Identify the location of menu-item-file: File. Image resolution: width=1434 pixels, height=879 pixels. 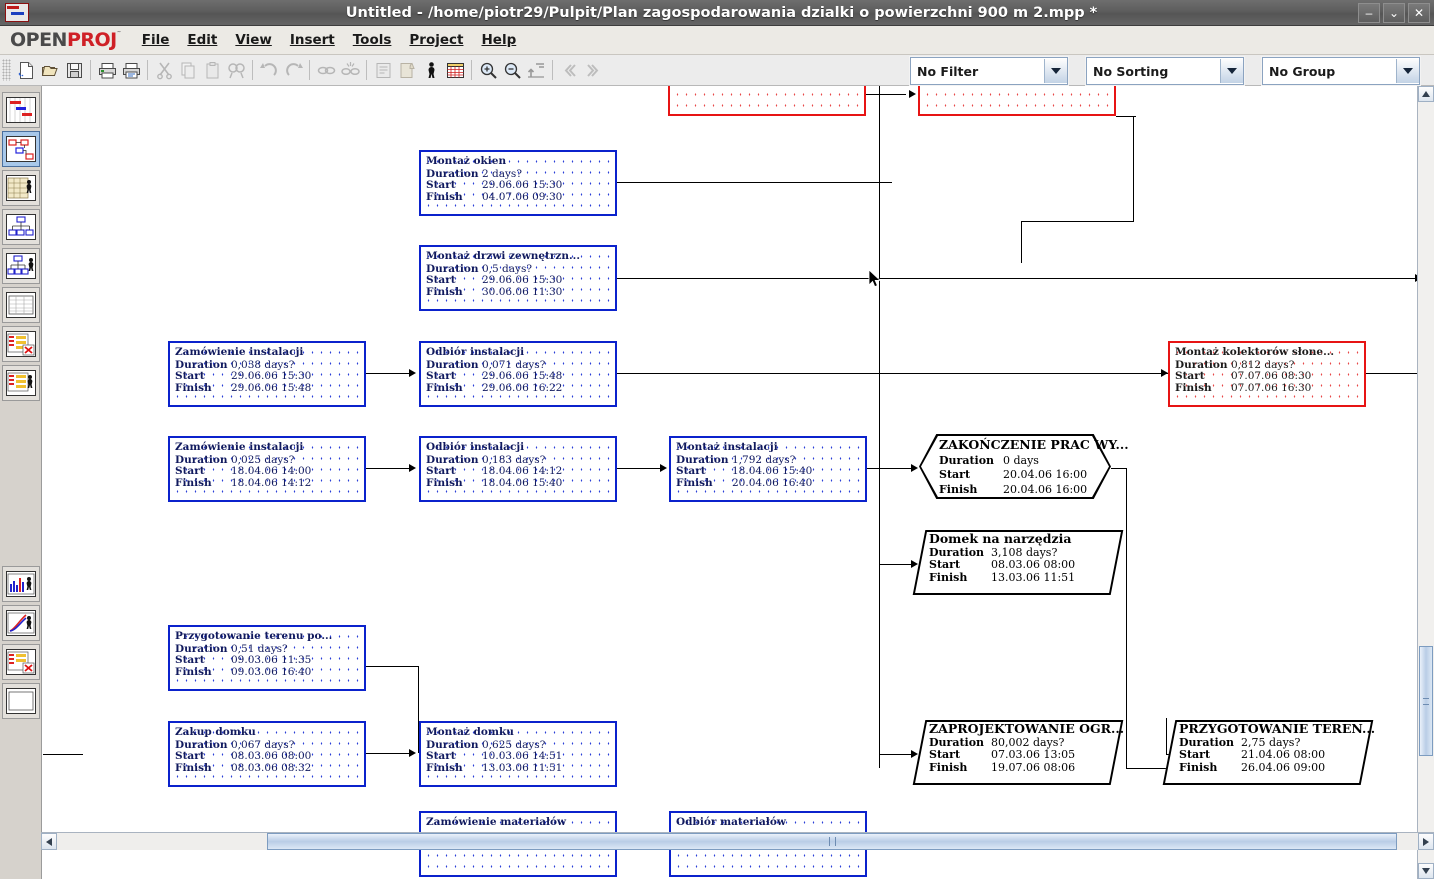
(156, 40).